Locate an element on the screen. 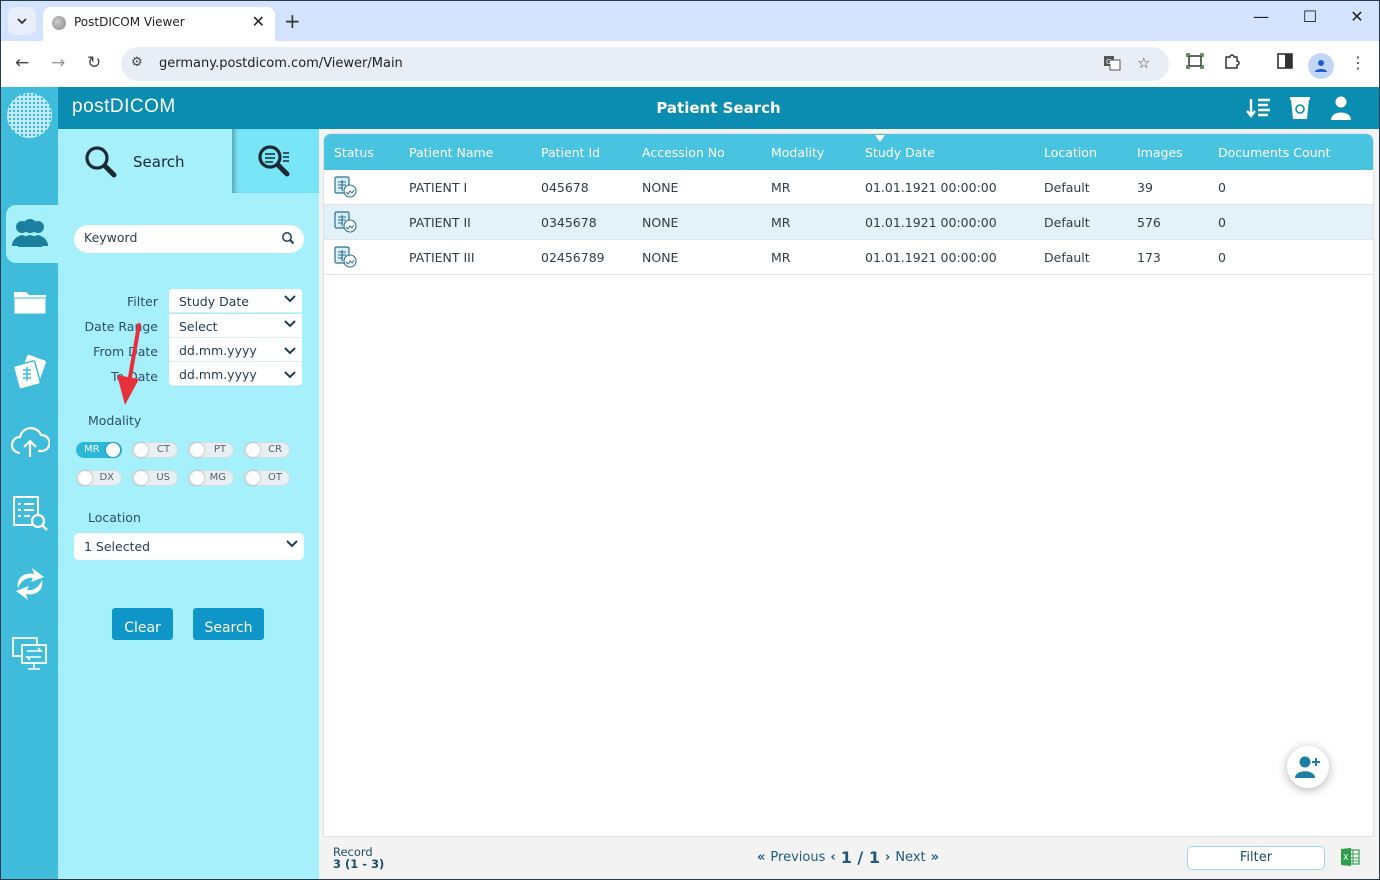  date-range-select: Select is located at coordinates (235, 326).